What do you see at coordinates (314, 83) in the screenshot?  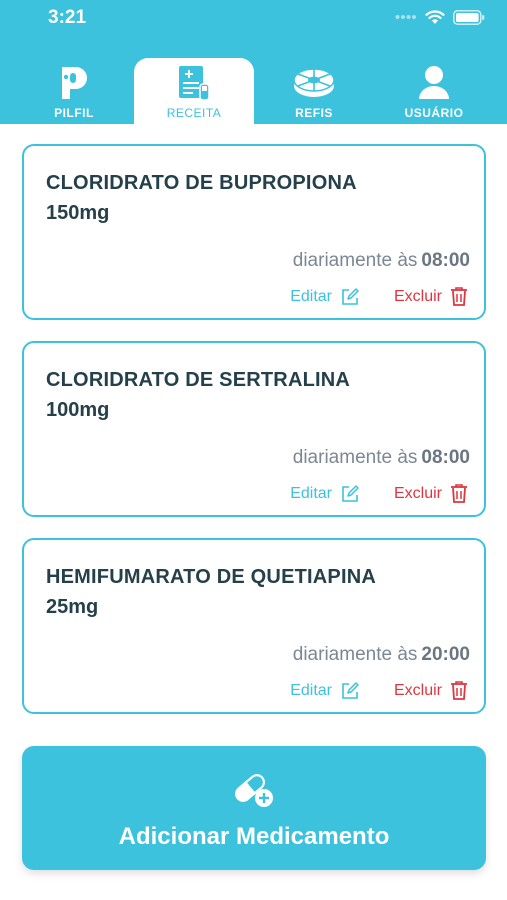 I see `pill-box-icon` at bounding box center [314, 83].